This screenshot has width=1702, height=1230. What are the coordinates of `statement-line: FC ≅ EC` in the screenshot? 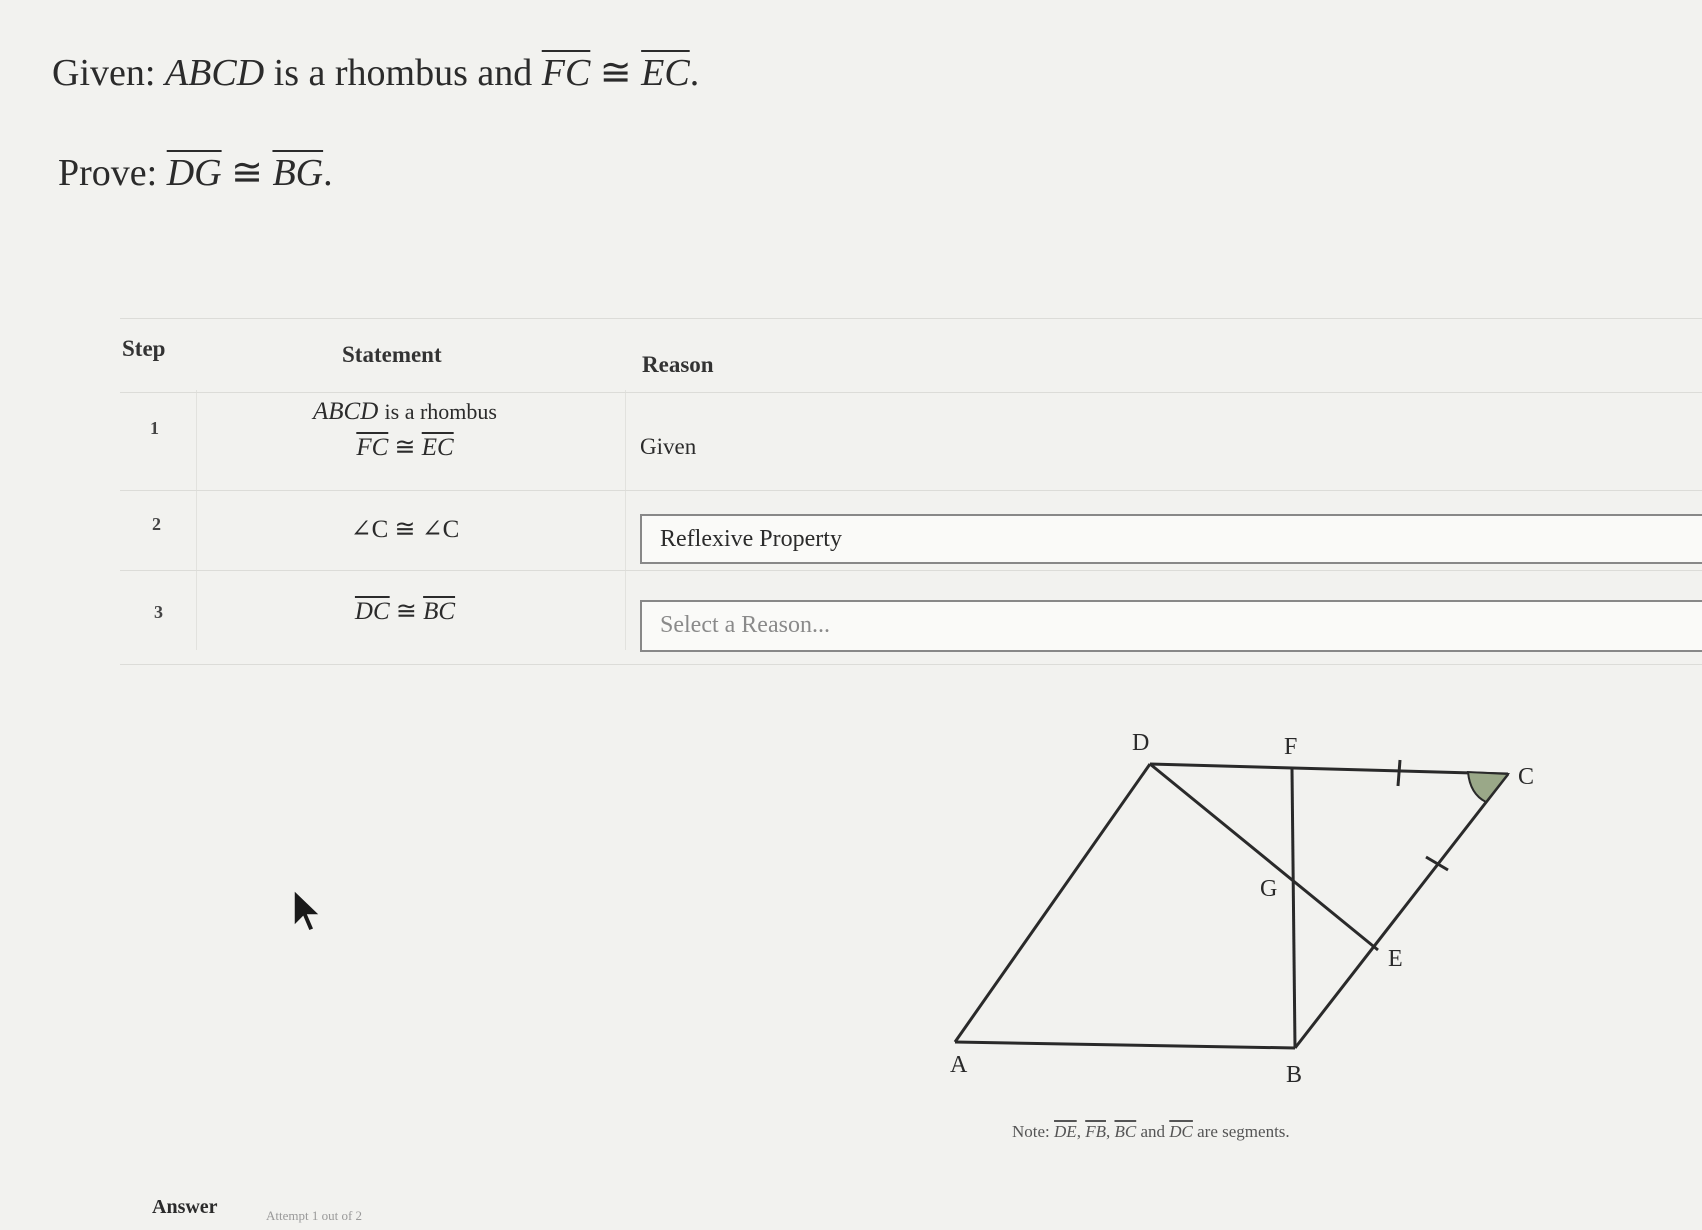 It's located at (405, 447).